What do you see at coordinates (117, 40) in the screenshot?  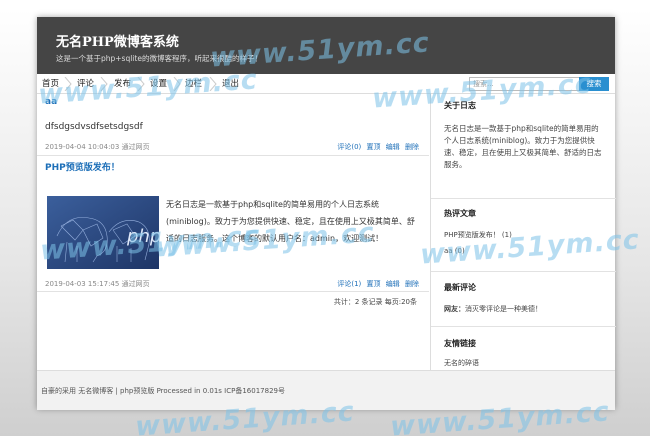 I see `site-title: 无名PHP微博客系统` at bounding box center [117, 40].